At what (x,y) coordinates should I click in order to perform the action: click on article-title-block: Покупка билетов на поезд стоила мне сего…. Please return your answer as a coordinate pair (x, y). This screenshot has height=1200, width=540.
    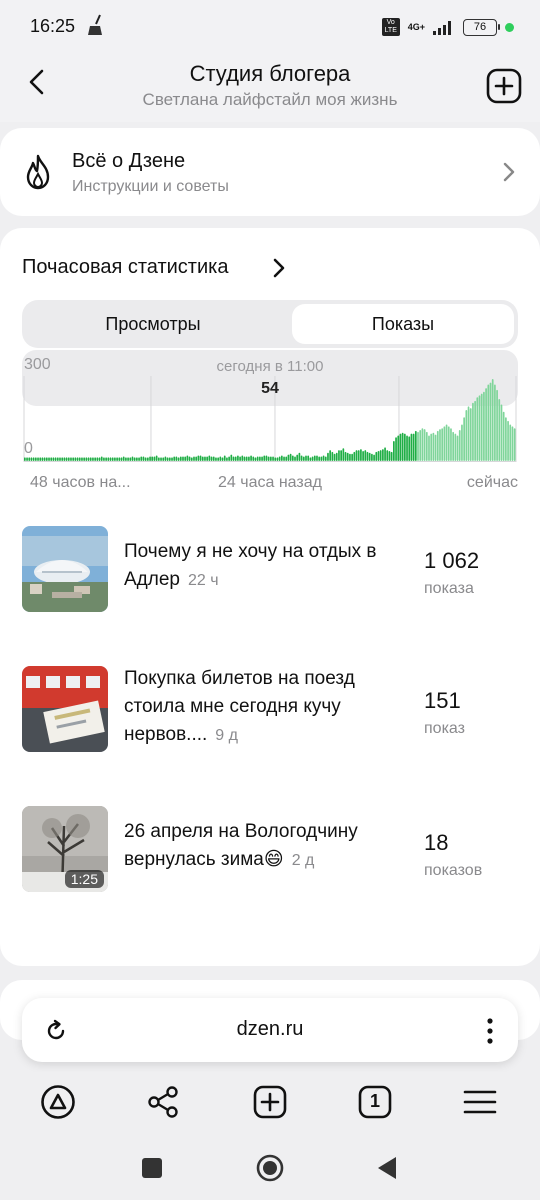
    Looking at the image, I should click on (264, 707).